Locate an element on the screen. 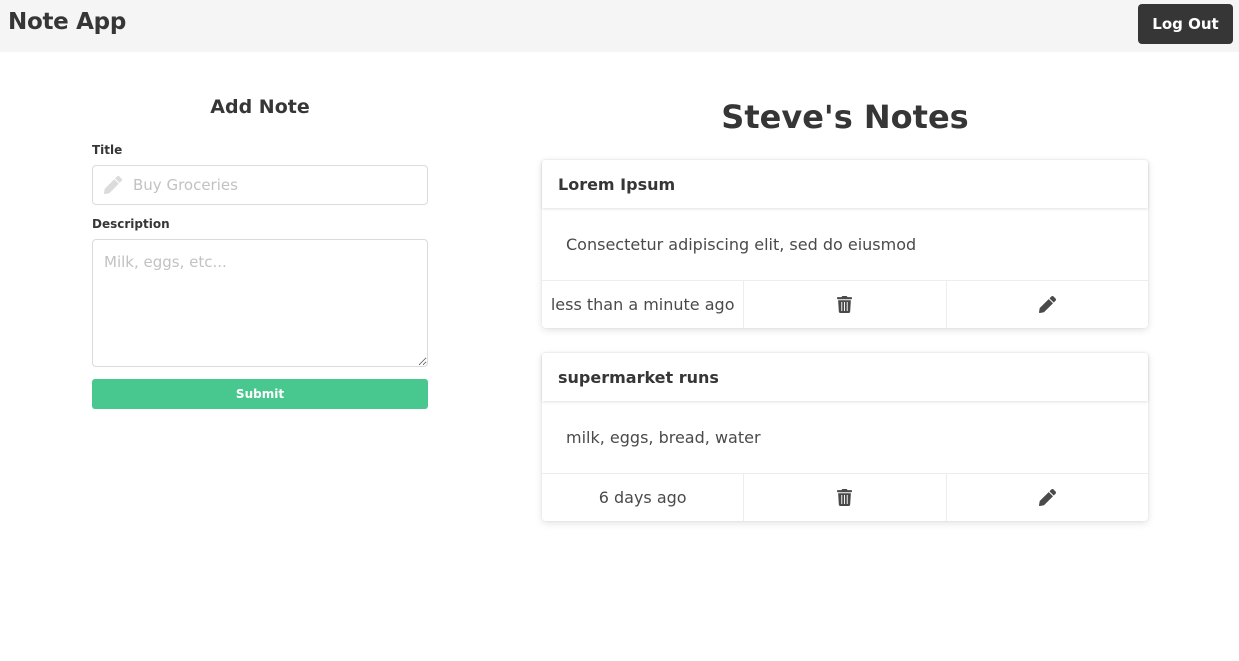 Image resolution: width=1239 pixels, height=661 pixels. add-note-heading: Add Note is located at coordinates (260, 107).